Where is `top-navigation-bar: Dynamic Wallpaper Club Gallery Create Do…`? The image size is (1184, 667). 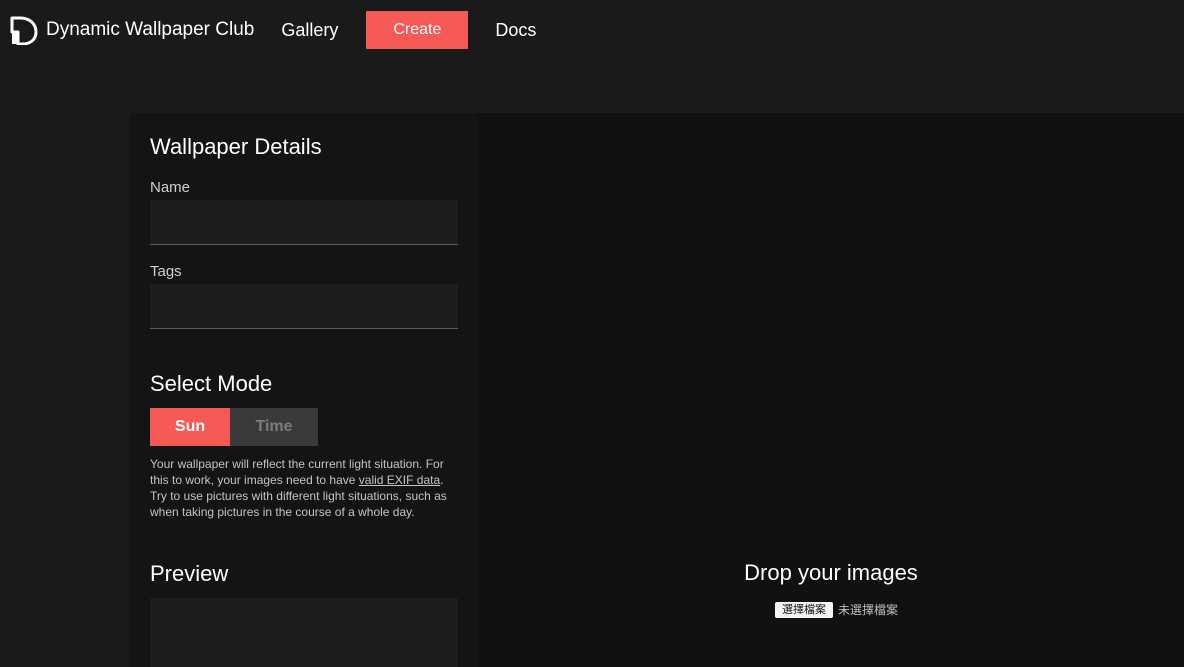 top-navigation-bar: Dynamic Wallpaper Club Gallery Create Do… is located at coordinates (592, 30).